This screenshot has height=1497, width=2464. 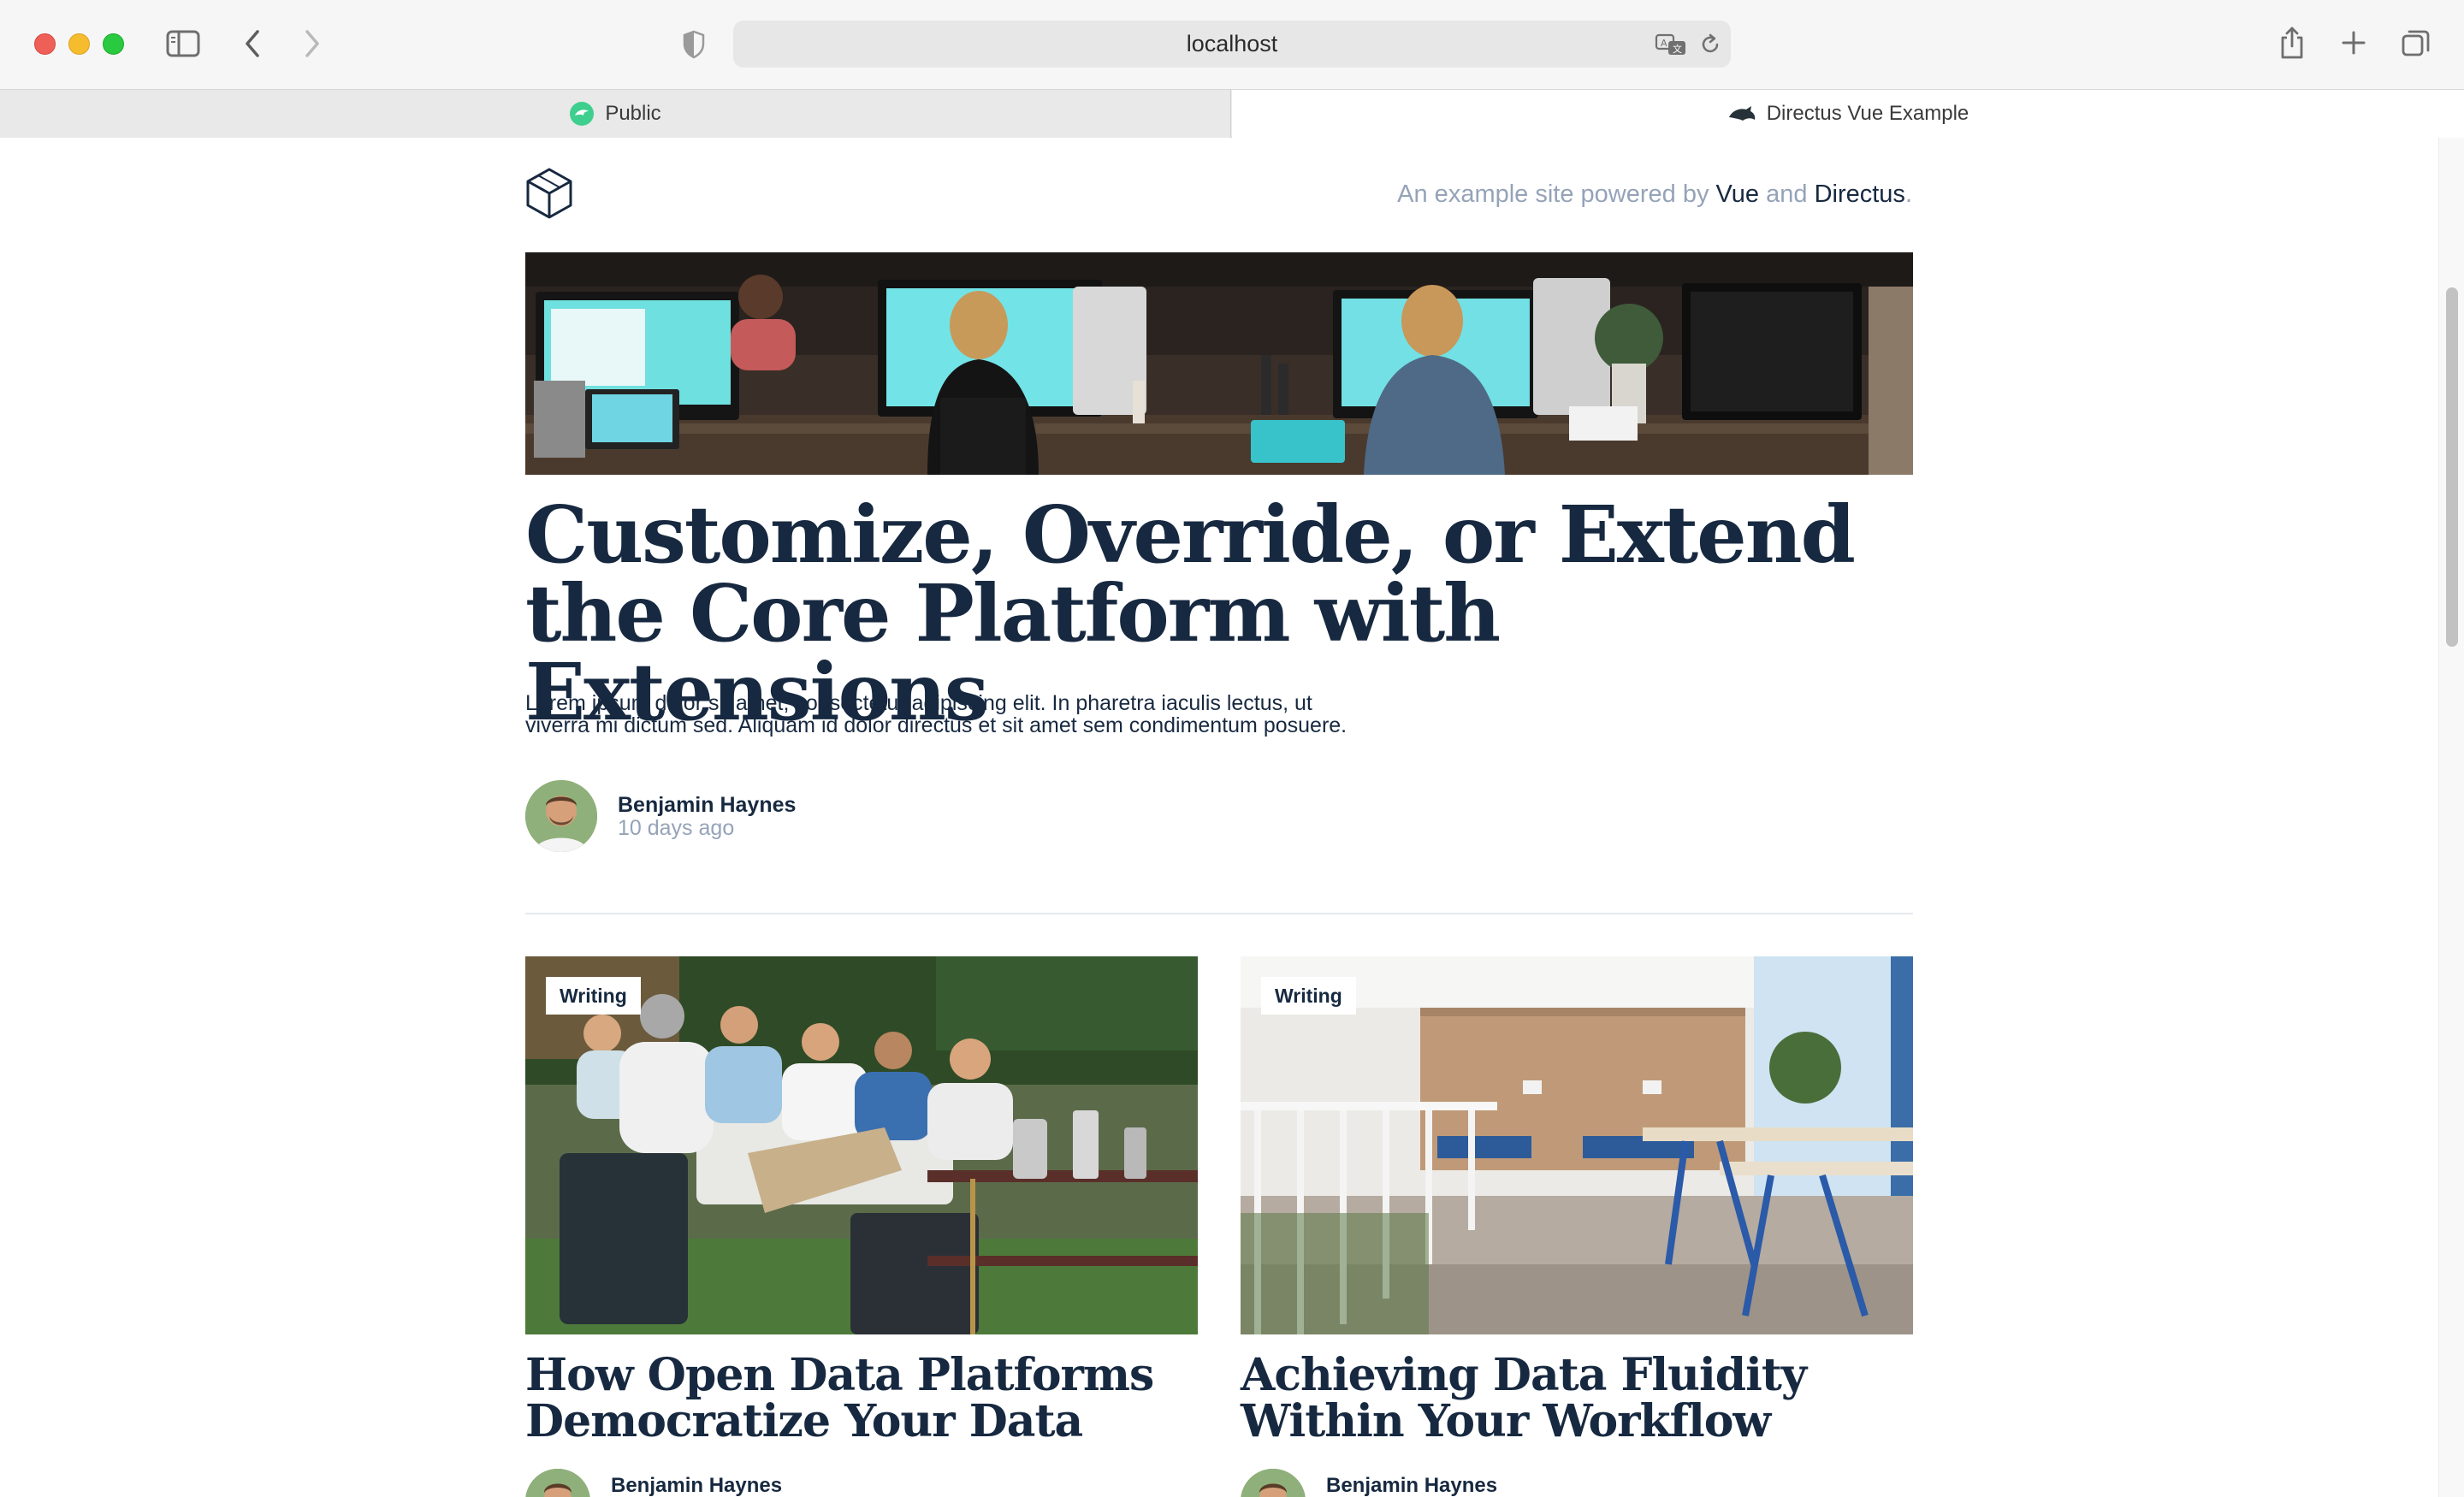 I want to click on svg-text: A, so click(x=1664, y=43).